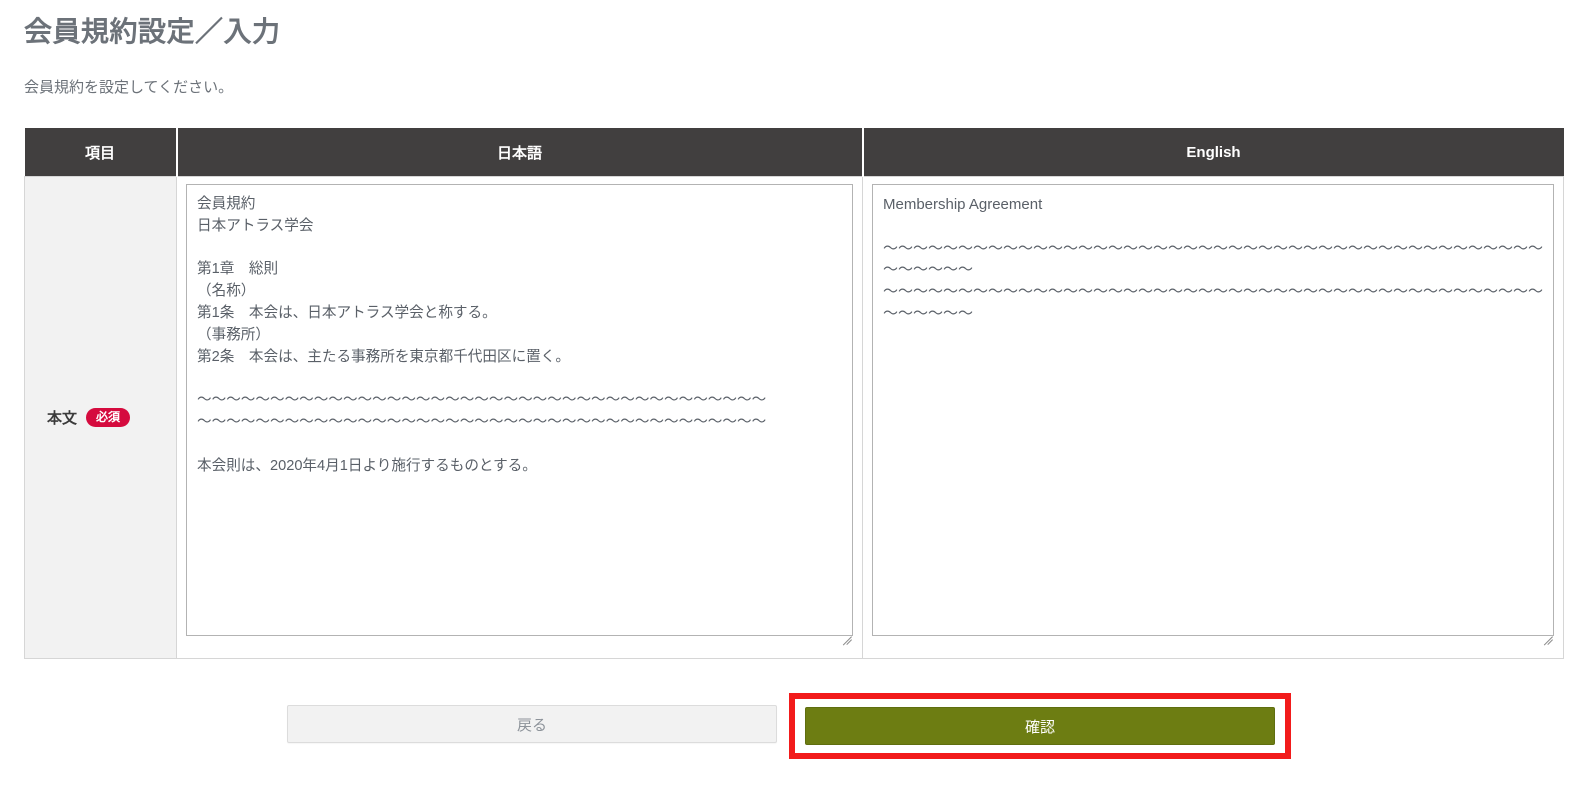 Image resolution: width=1587 pixels, height=791 pixels. I want to click on footer-button-row: 戻る 確認, so click(793, 732).